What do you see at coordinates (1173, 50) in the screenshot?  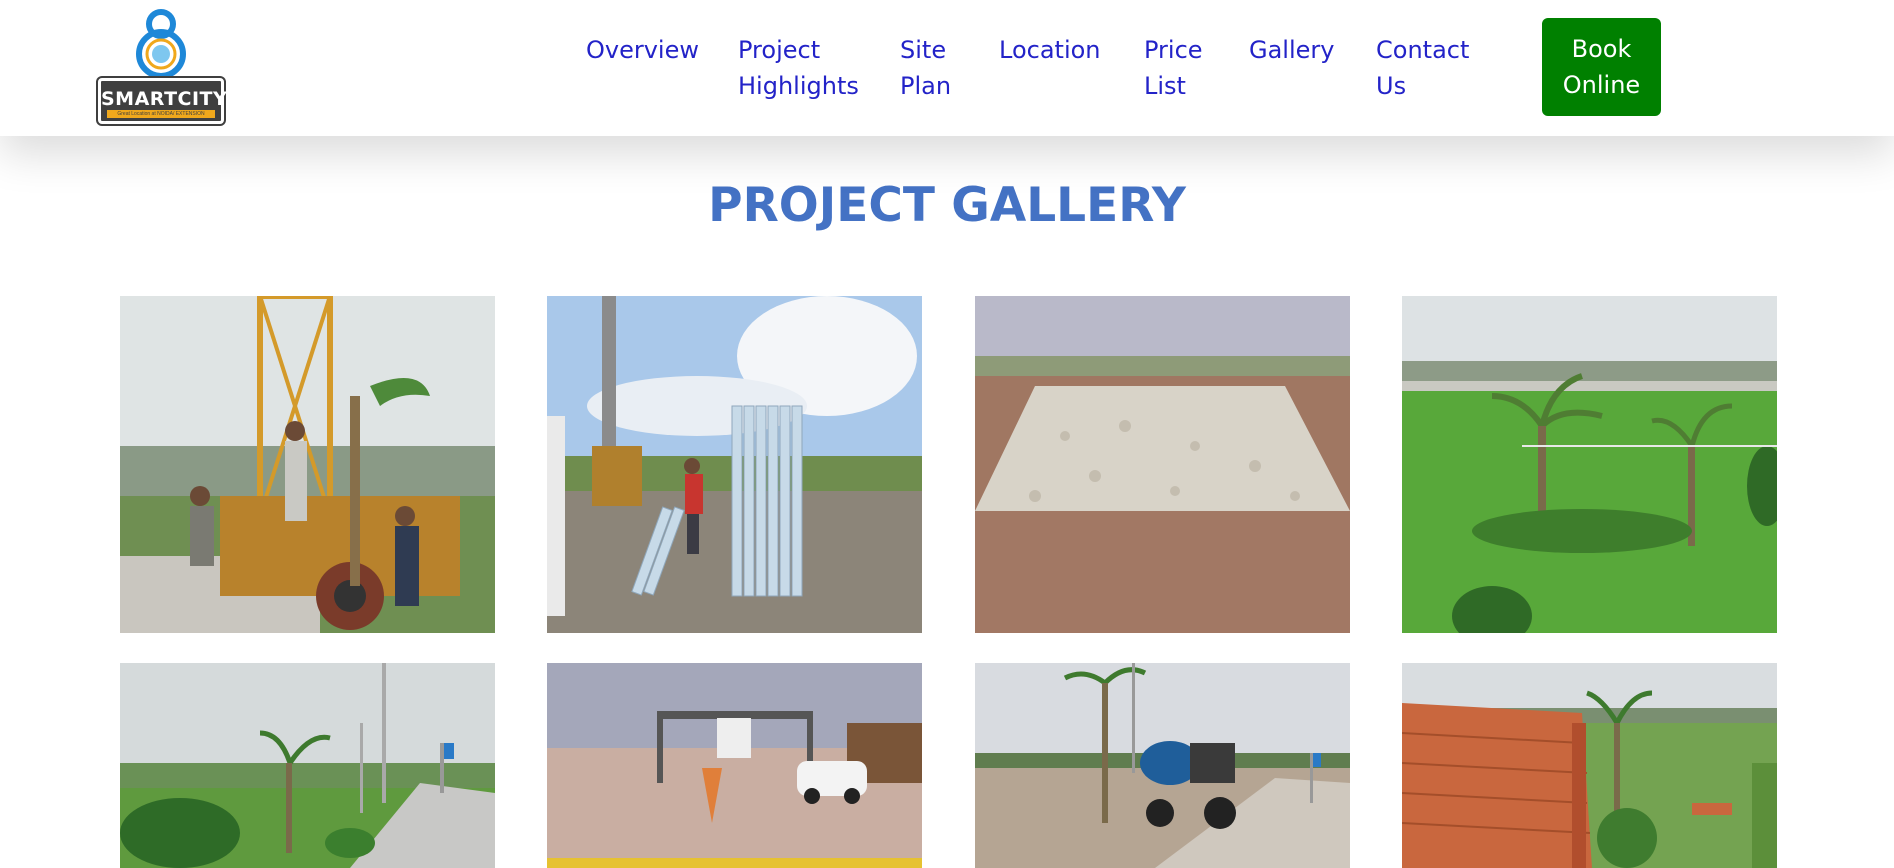 I see `nav-price-list-line1: Price` at bounding box center [1173, 50].